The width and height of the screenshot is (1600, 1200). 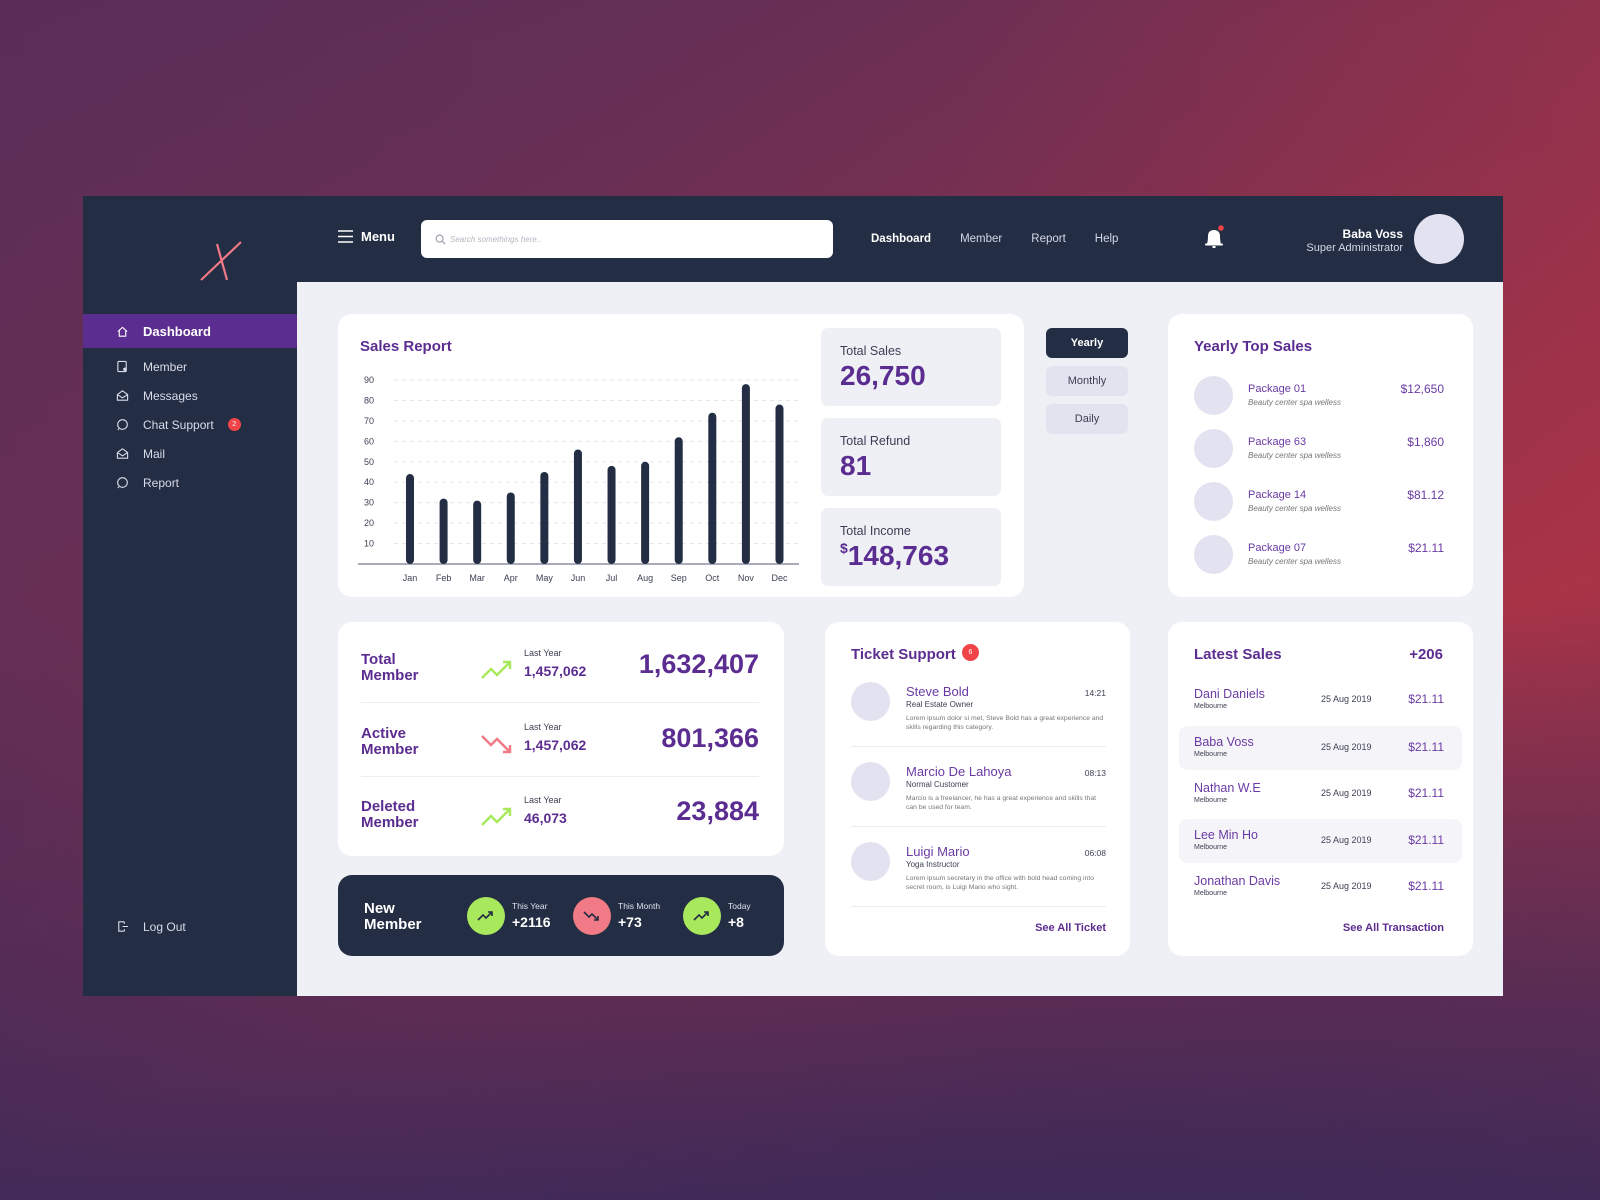 What do you see at coordinates (679, 578) in the screenshot?
I see `x-tick-label: Sep` at bounding box center [679, 578].